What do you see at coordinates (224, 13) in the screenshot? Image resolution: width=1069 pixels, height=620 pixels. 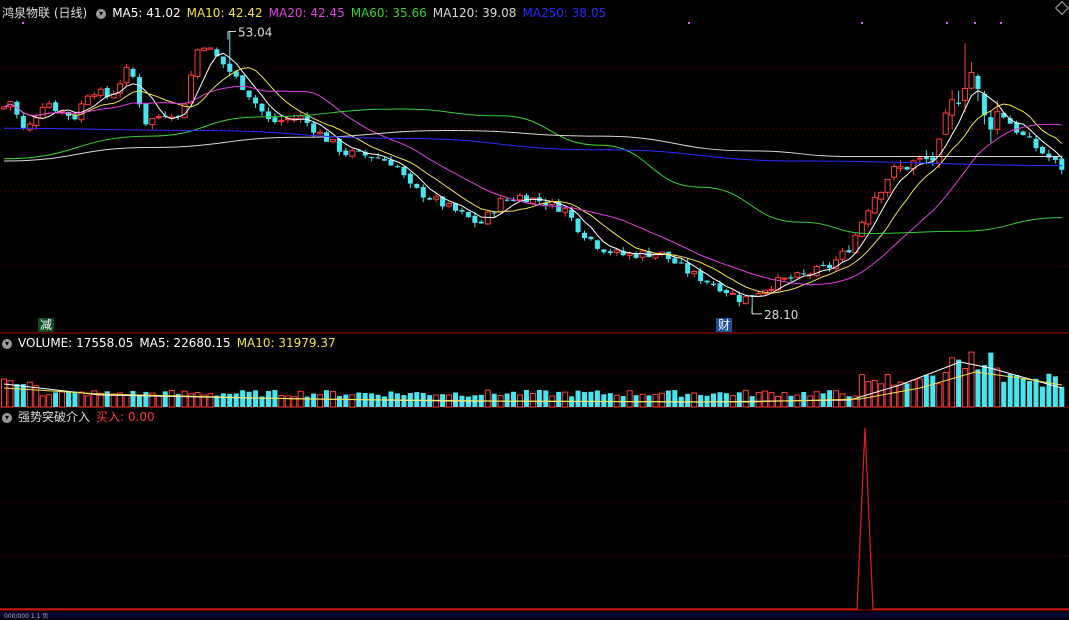 I see `ma10-label: MA10: 42.42` at bounding box center [224, 13].